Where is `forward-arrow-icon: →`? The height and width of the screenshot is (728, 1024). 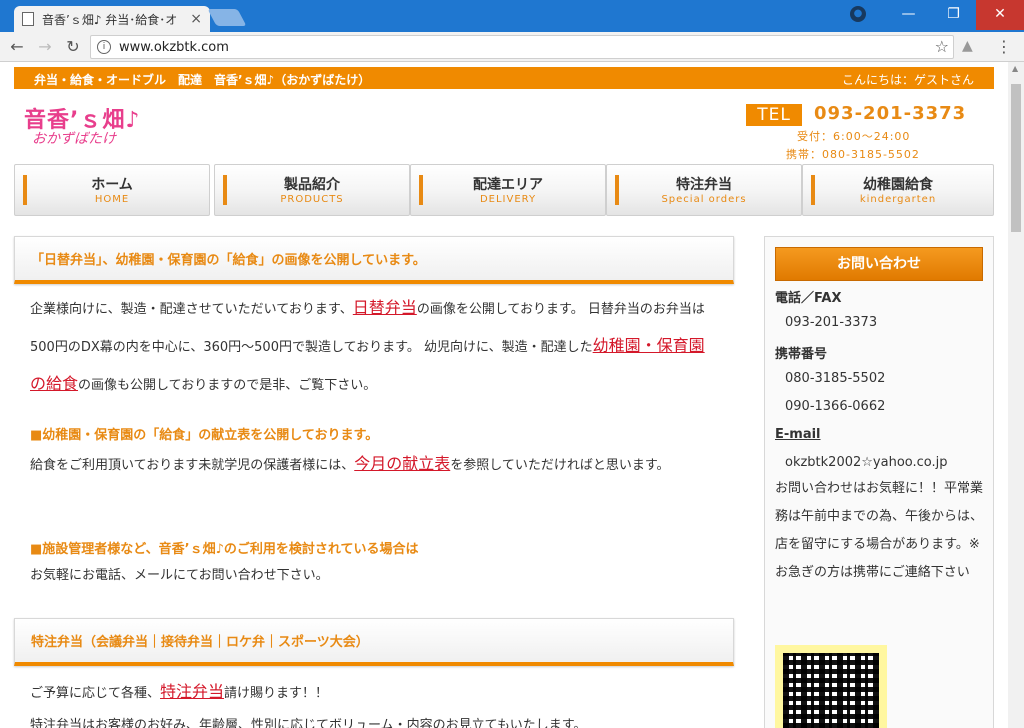
forward-arrow-icon: → is located at coordinates (45, 47).